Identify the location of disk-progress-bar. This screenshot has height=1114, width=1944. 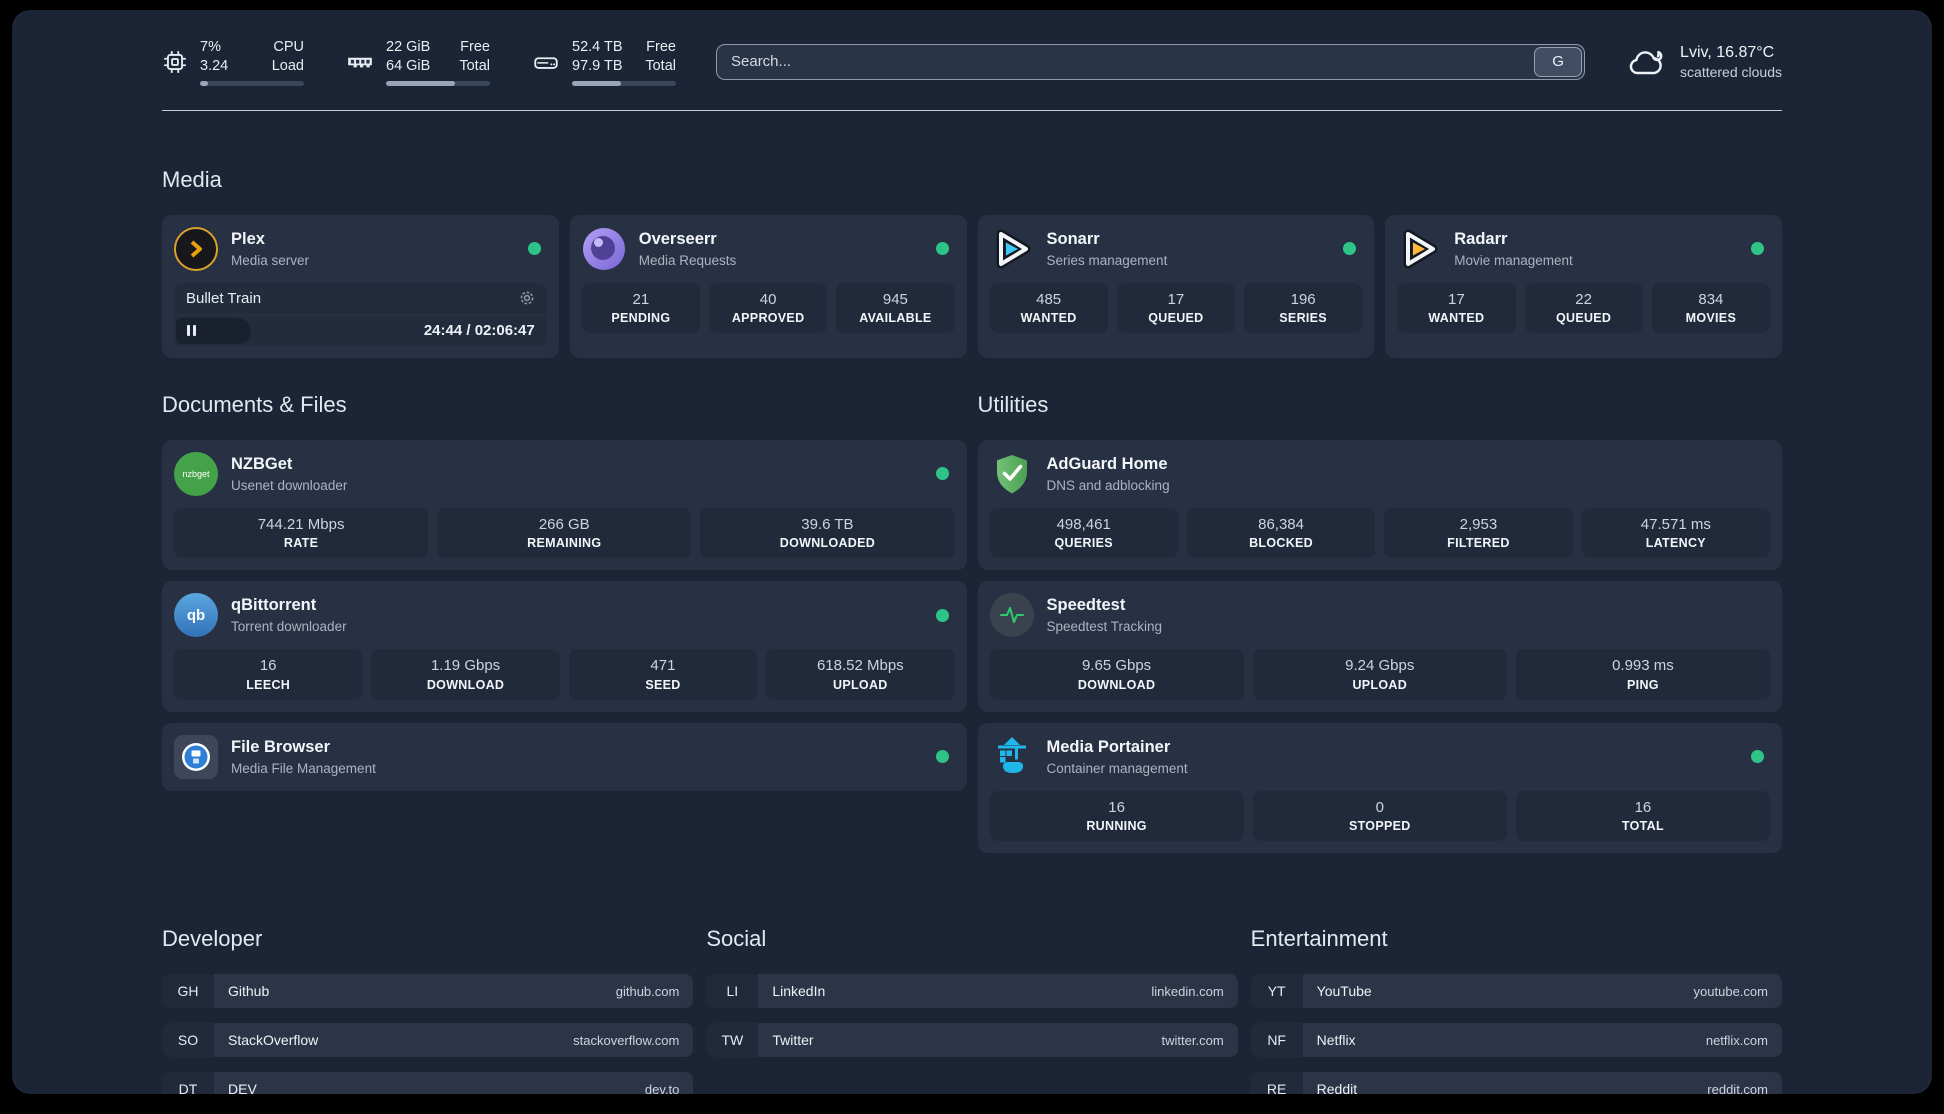
(624, 83).